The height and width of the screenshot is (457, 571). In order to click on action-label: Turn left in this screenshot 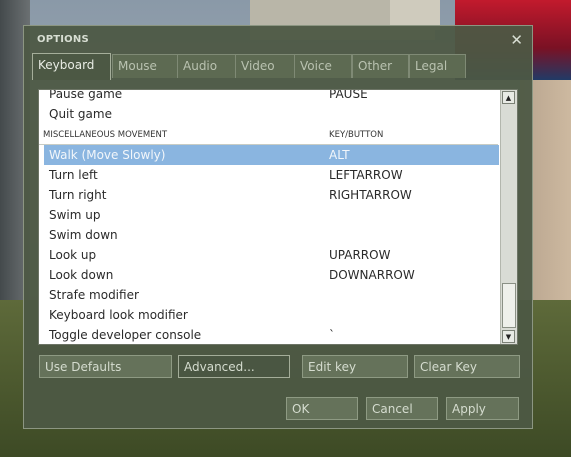, I will do `click(73, 175)`.